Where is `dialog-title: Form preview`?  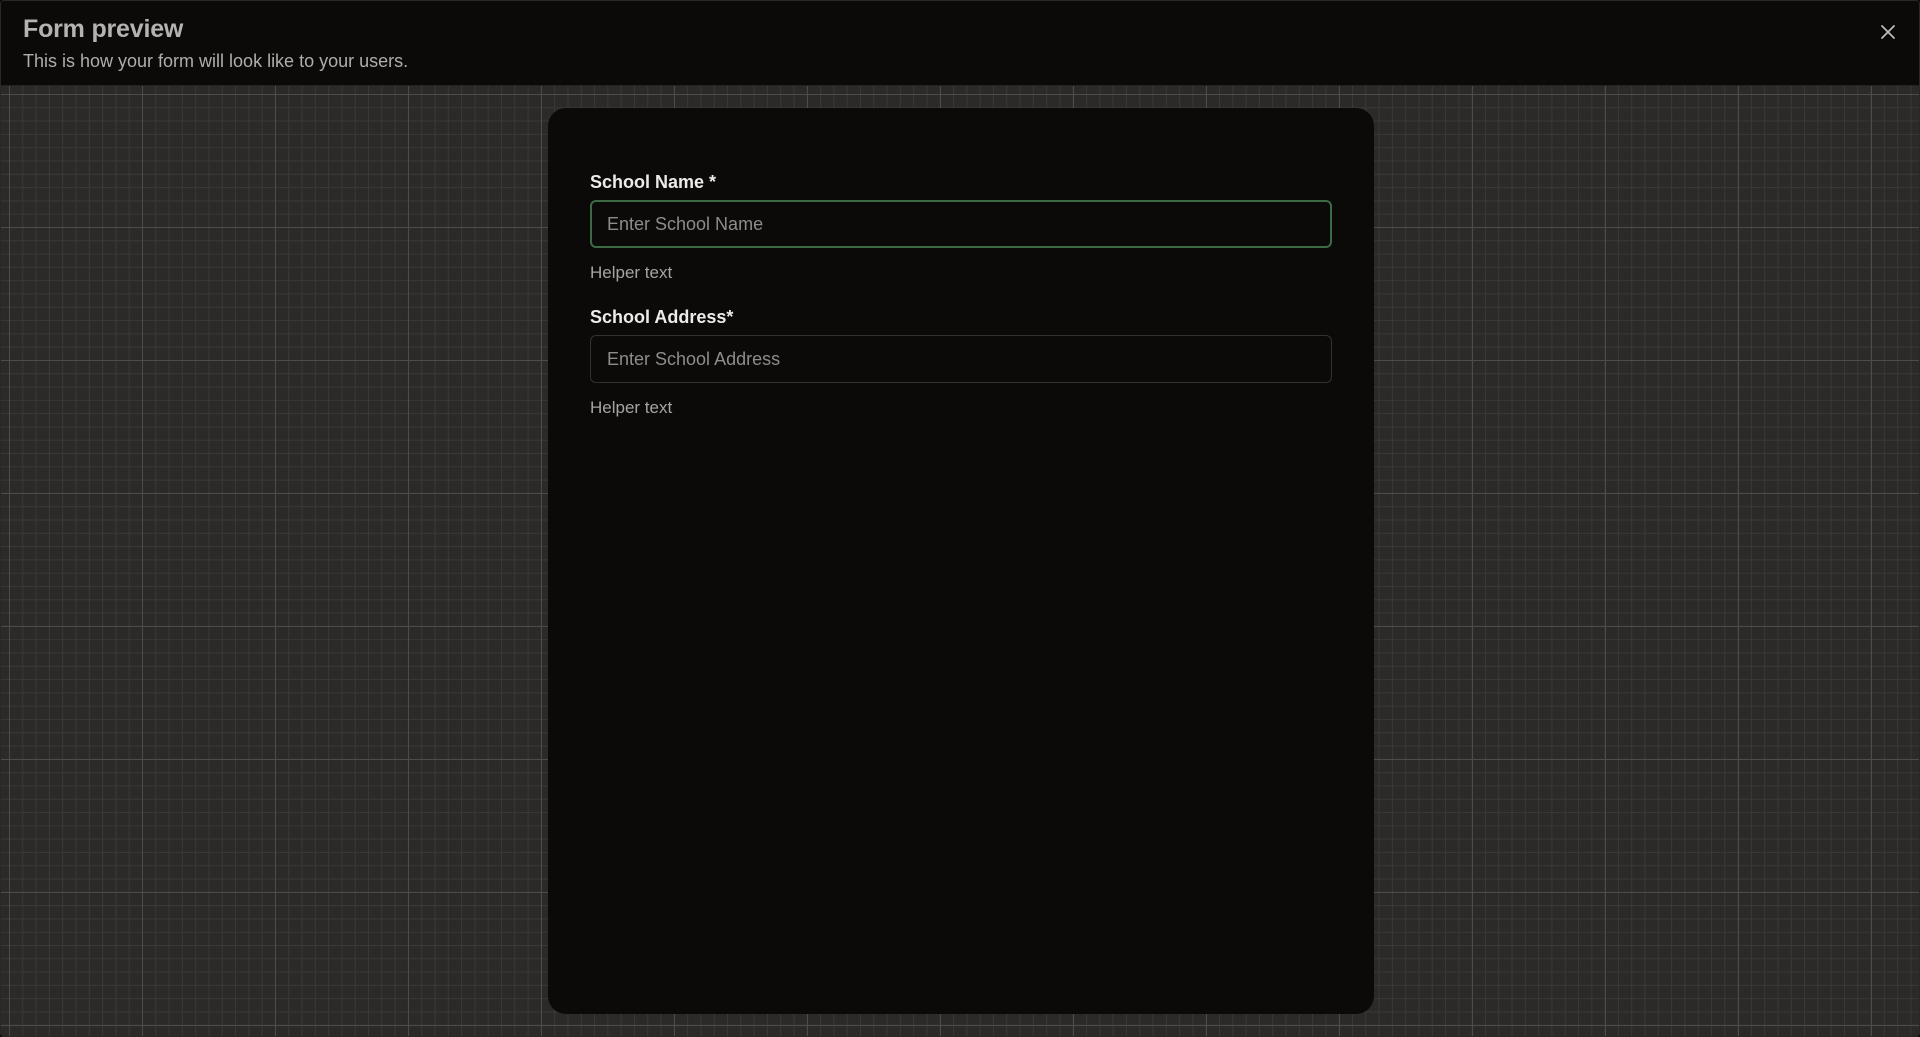
dialog-title: Form preview is located at coordinates (103, 29).